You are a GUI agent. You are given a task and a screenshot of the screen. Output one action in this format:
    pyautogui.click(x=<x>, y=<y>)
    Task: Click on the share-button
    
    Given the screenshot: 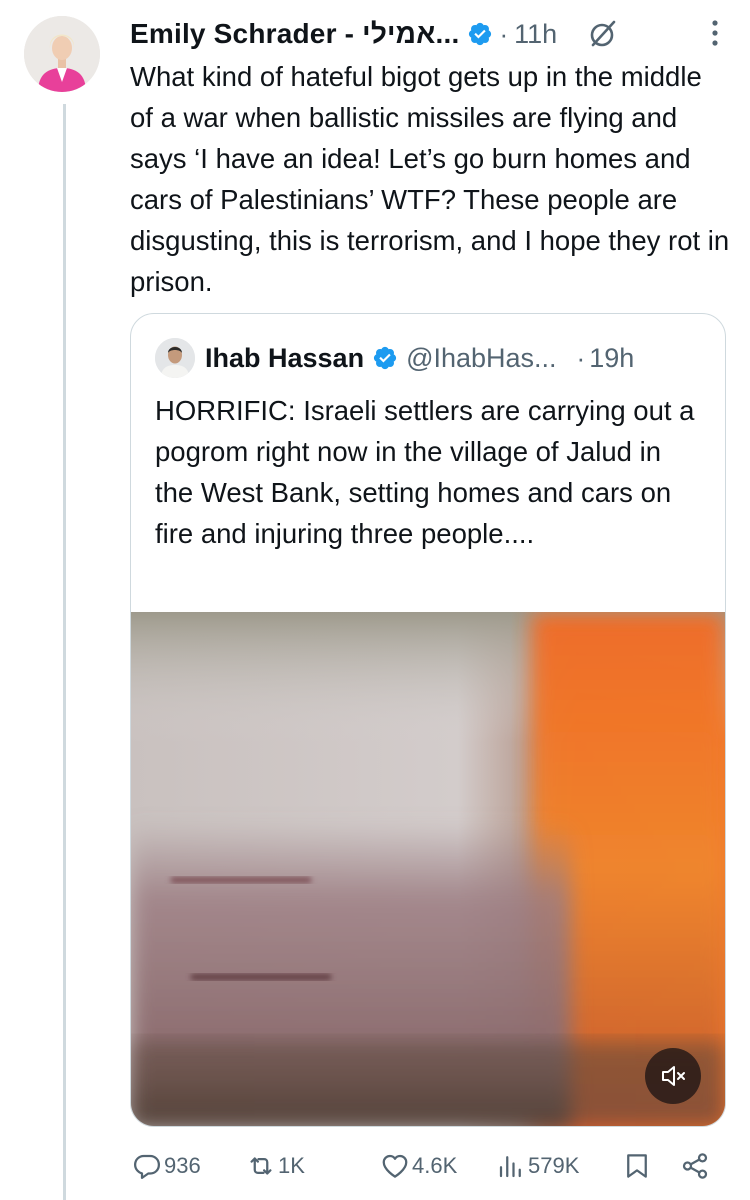 What is the action you would take?
    pyautogui.click(x=695, y=1166)
    